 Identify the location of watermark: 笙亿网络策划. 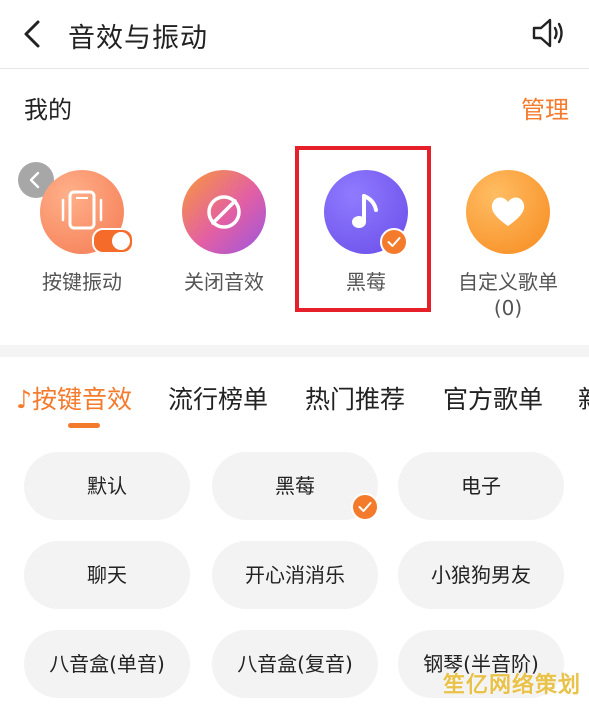
(511, 685).